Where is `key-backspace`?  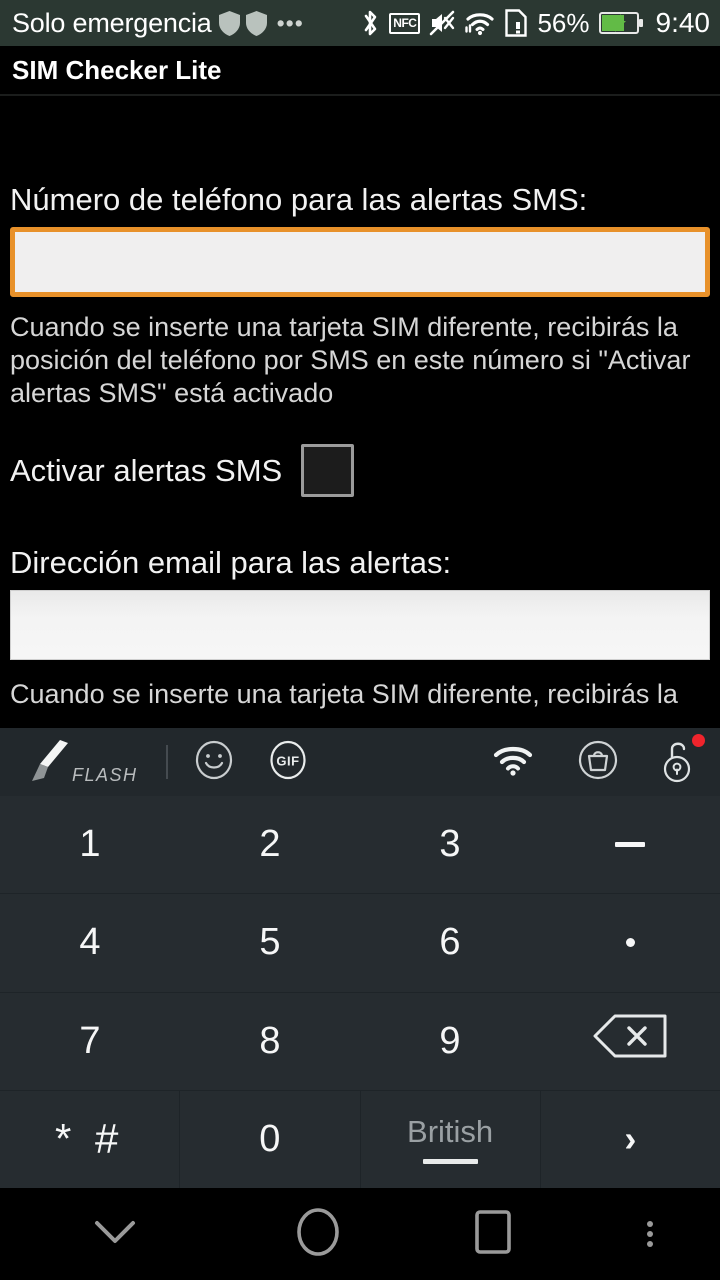 key-backspace is located at coordinates (630, 1041).